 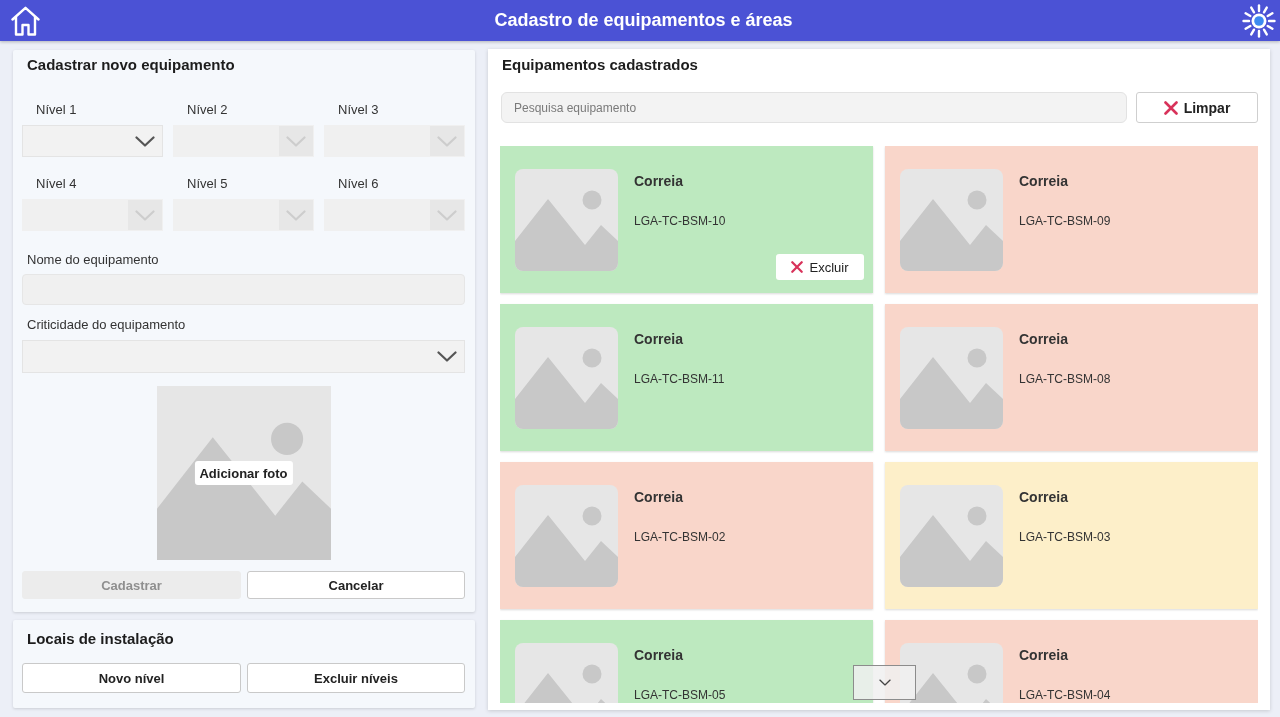 I want to click on equipment-card: Correia LGA-TC-BSM-03, so click(x=1071, y=535).